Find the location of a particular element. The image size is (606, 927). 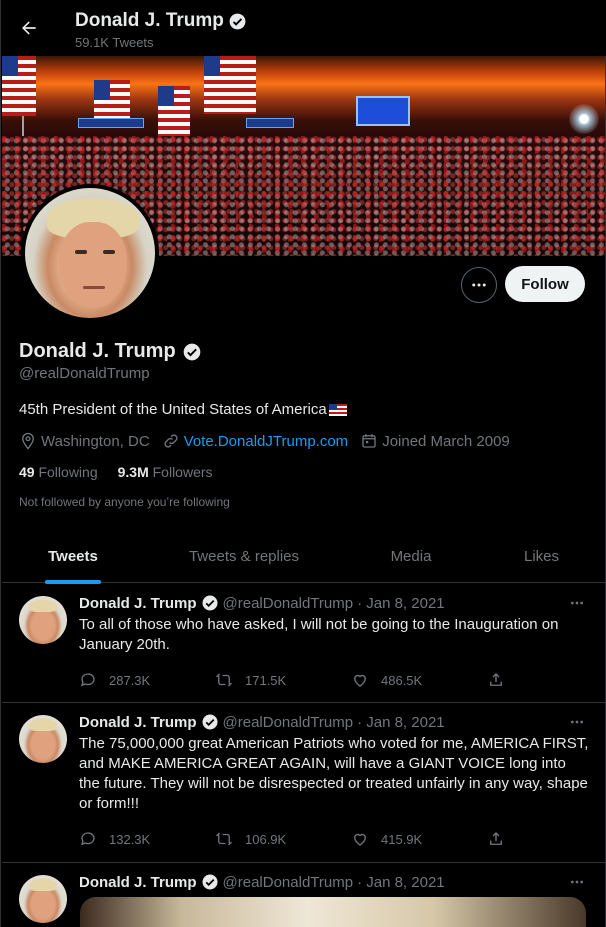

reply-button: 132.3K is located at coordinates (147, 839).